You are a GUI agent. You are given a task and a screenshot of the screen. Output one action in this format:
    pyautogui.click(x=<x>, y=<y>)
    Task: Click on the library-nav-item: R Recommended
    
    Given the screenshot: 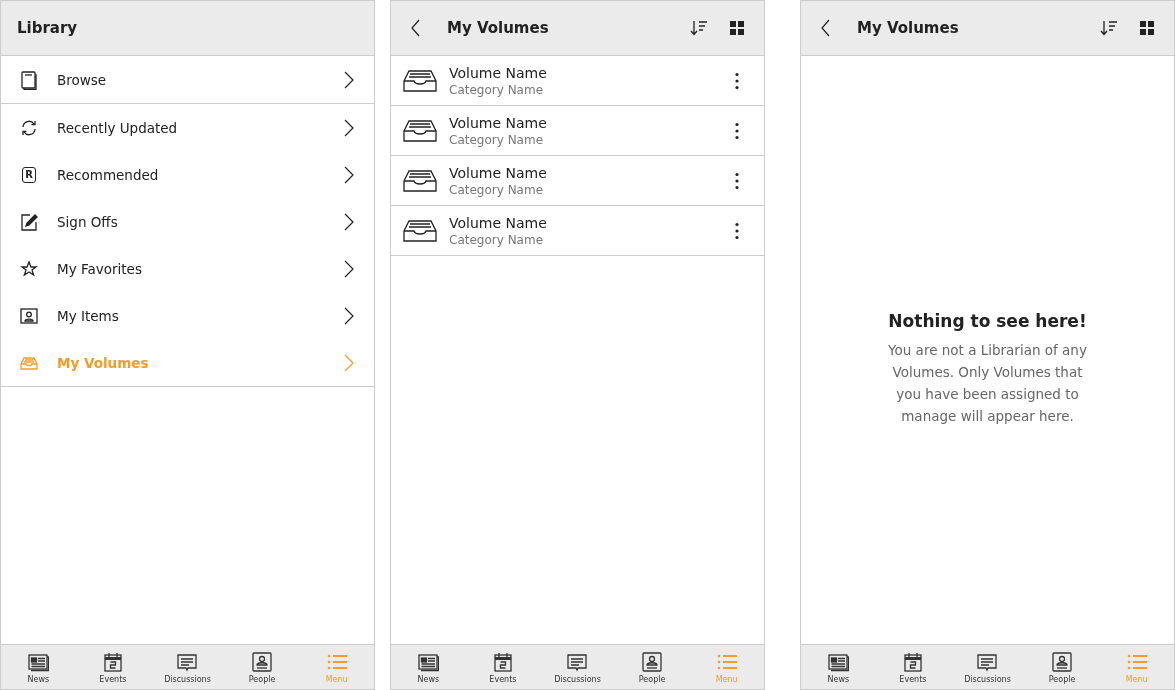 What is the action you would take?
    pyautogui.click(x=187, y=174)
    